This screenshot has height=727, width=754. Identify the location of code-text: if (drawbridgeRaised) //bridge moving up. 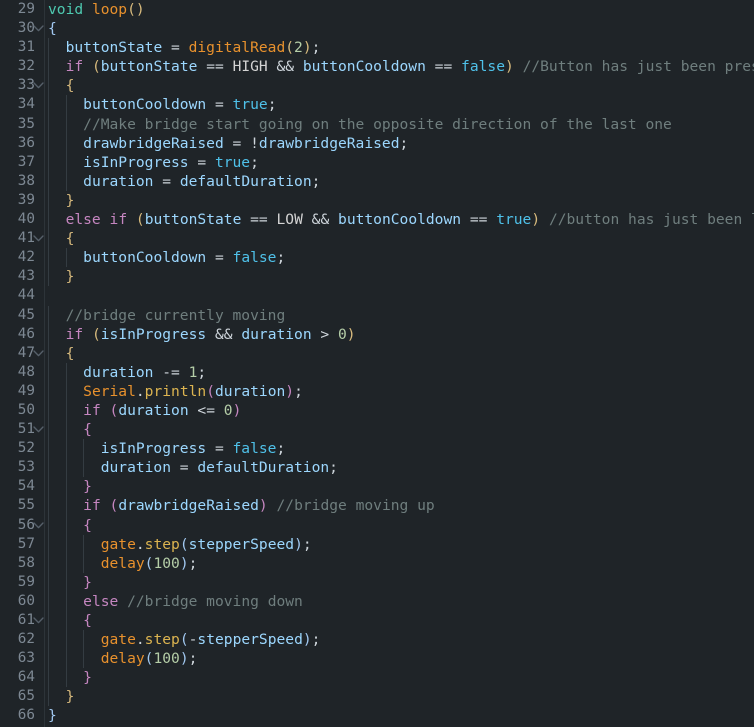
(241, 505).